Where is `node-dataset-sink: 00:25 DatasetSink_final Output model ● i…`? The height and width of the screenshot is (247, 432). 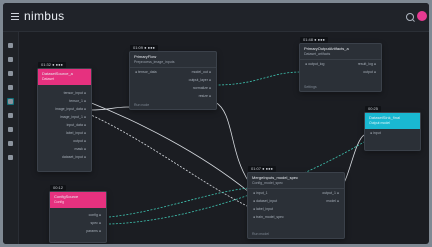
node-dataset-sink: 00:25 DatasetSink_final Output model ● i… is located at coordinates (392, 128).